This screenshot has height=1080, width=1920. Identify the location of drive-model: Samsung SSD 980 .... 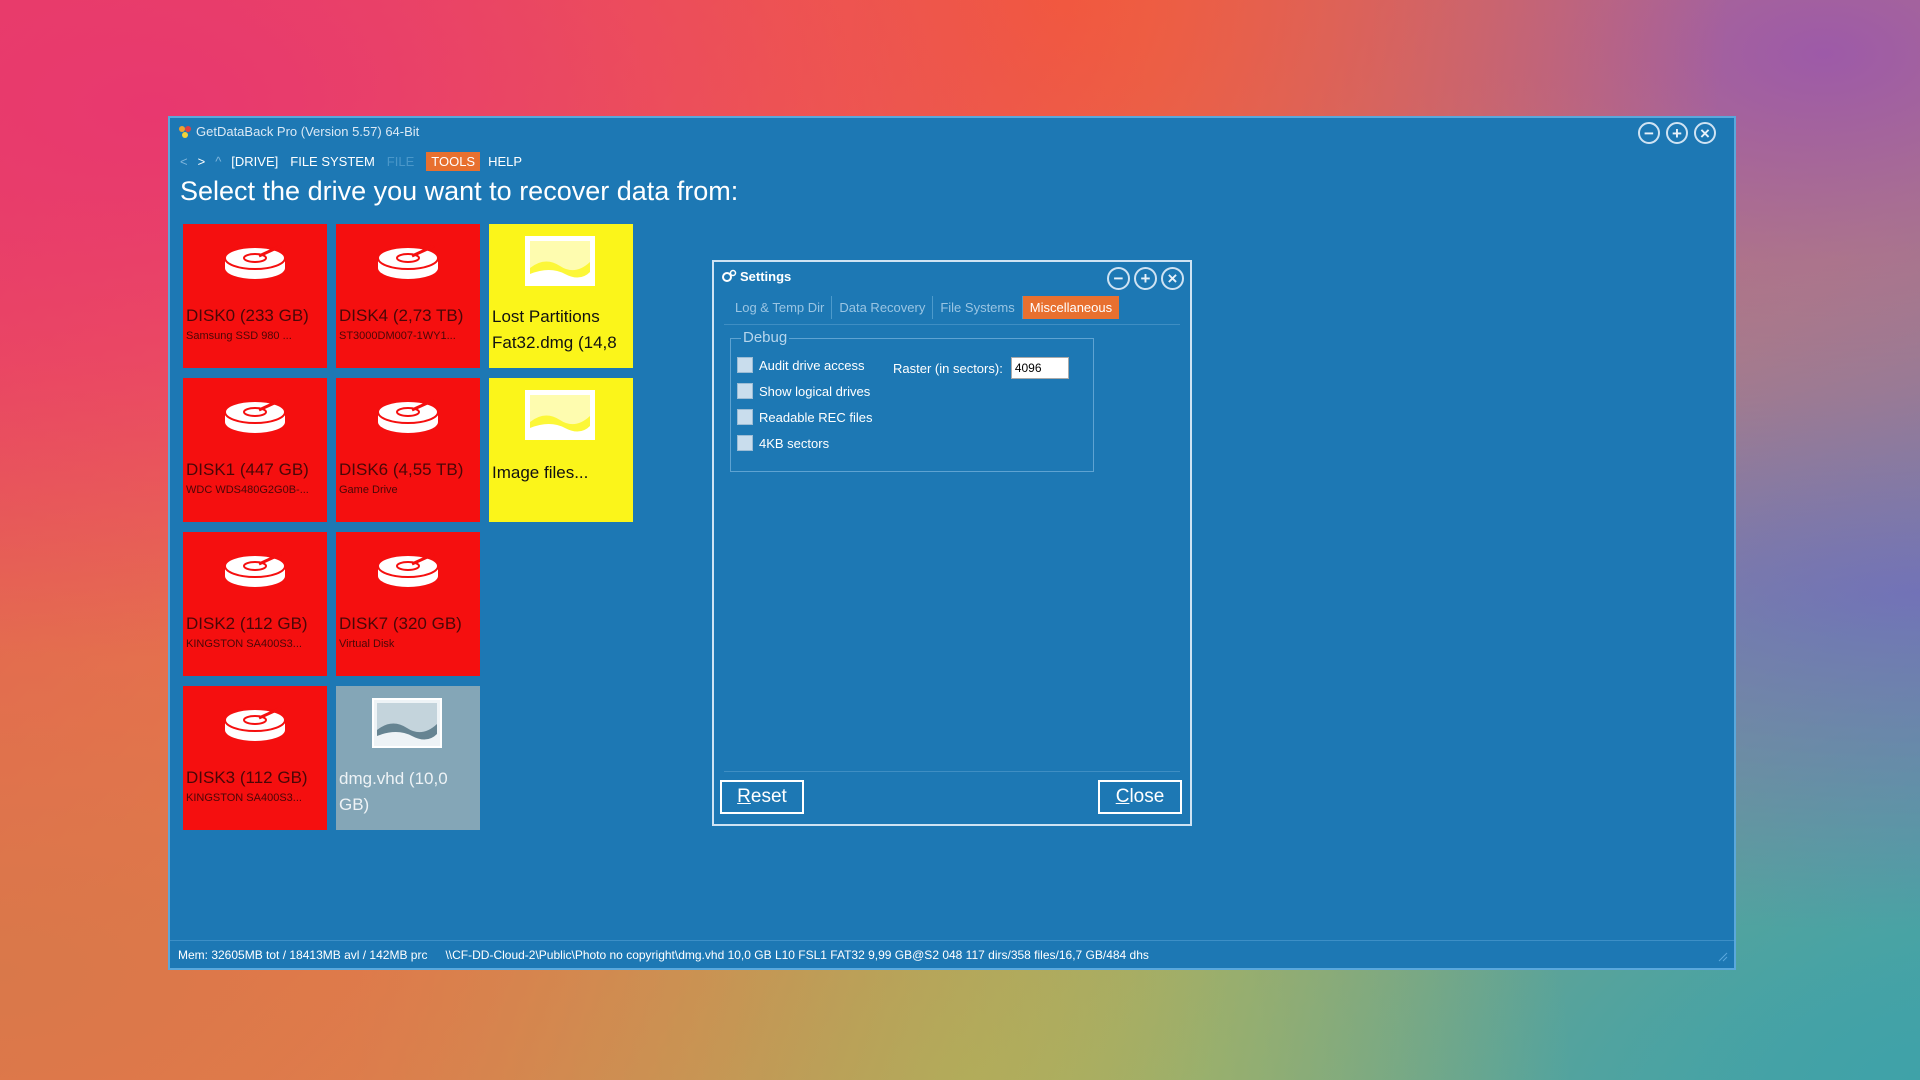
(239, 336).